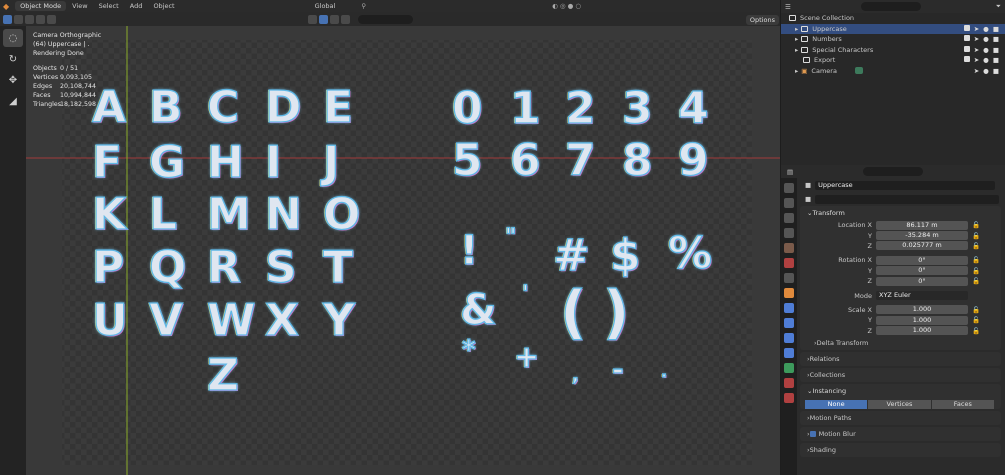 The width and height of the screenshot is (1005, 475). What do you see at coordinates (231, 320) in the screenshot?
I see `glyph-uppercase-w: W` at bounding box center [231, 320].